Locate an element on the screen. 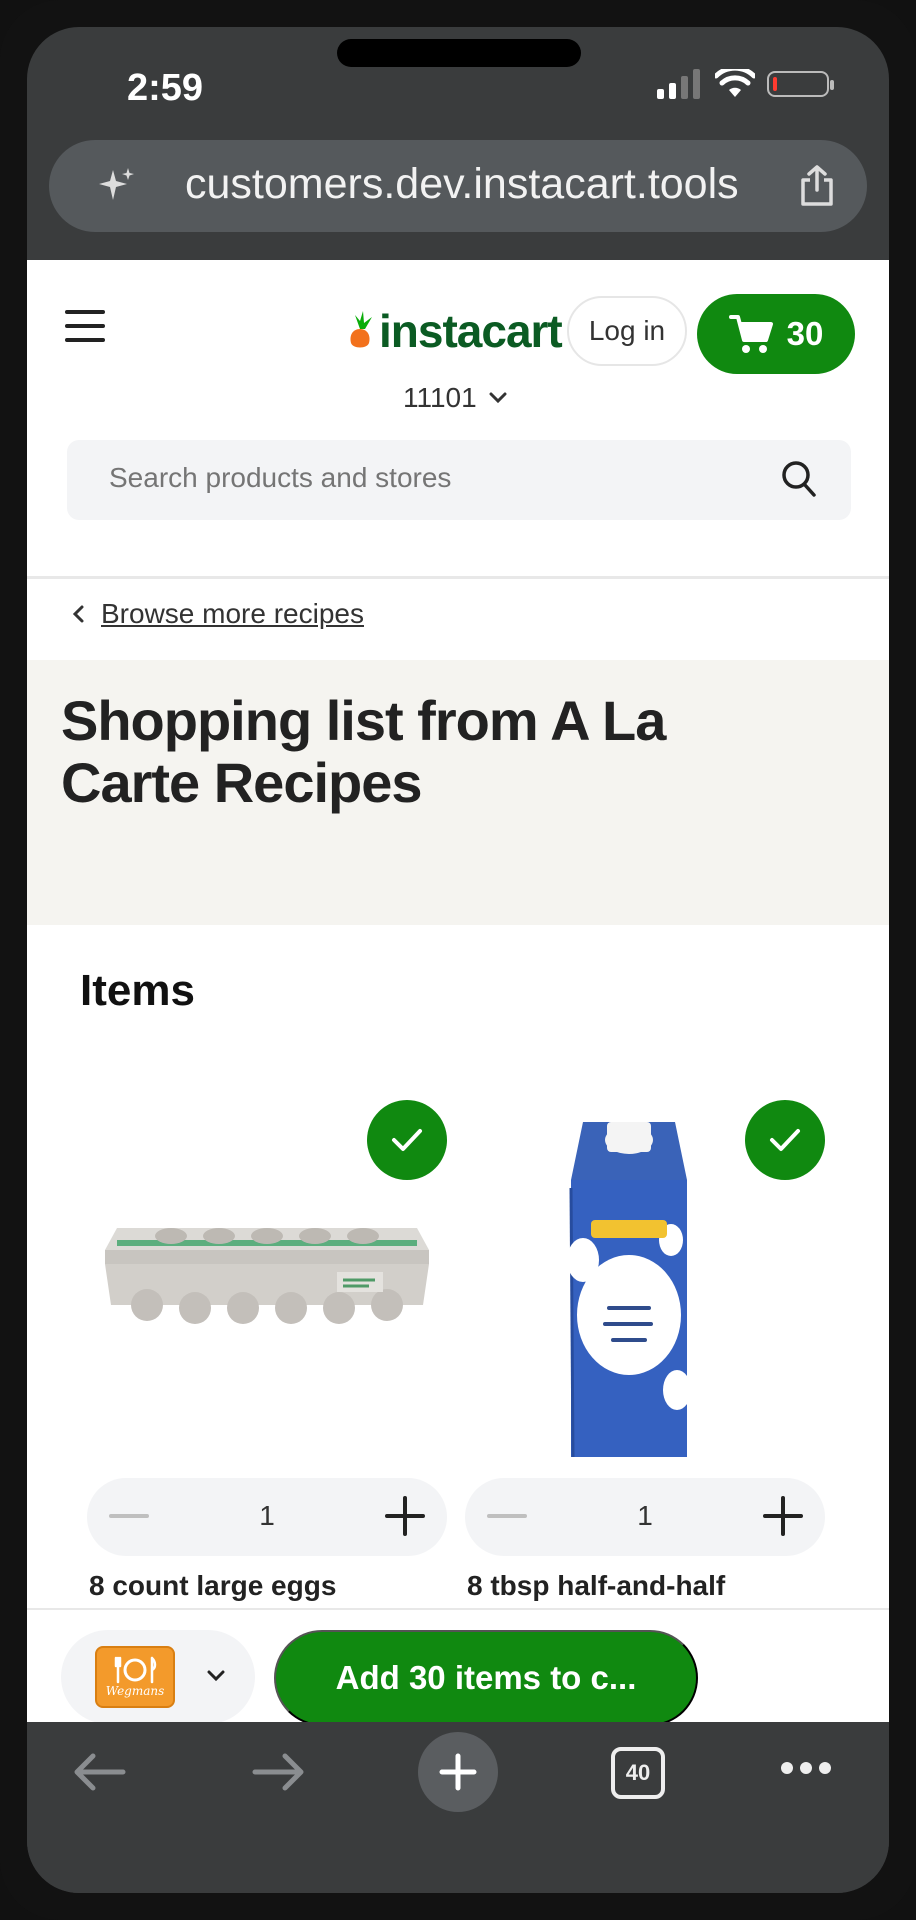  recipe-hero: Shopping list from A La Carte Recipes is located at coordinates (458, 792).